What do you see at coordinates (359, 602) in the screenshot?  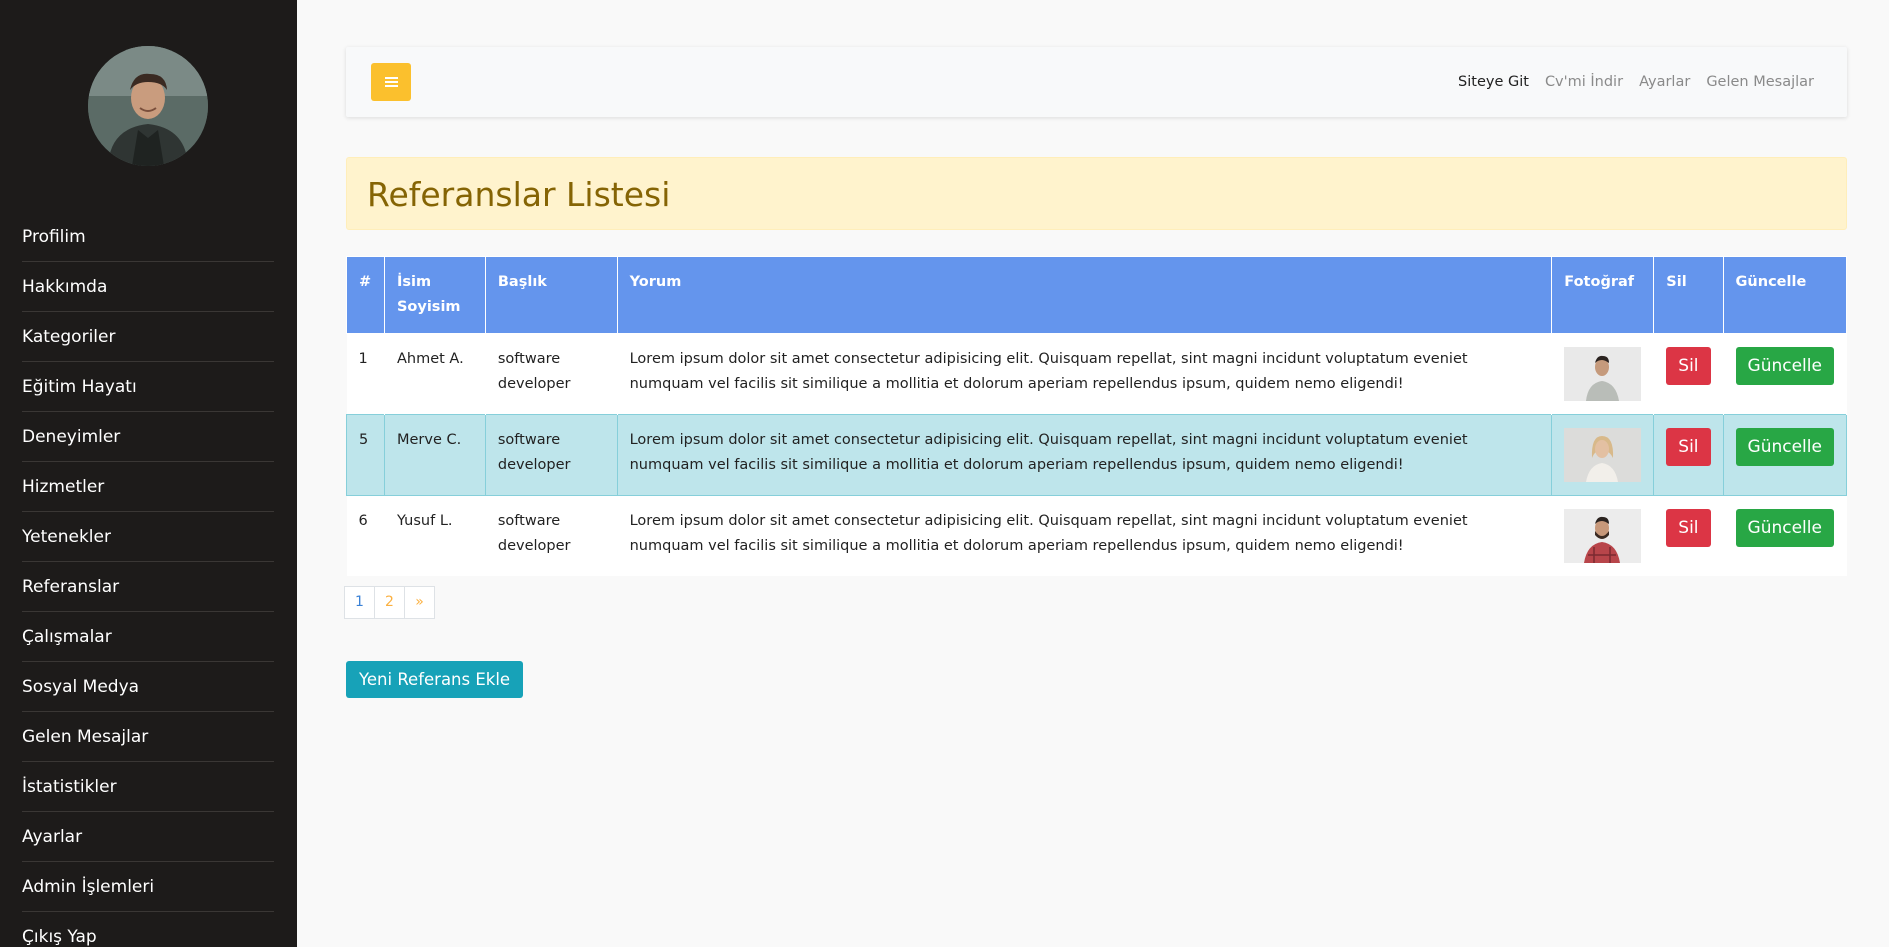 I see `page-link-1: 1` at bounding box center [359, 602].